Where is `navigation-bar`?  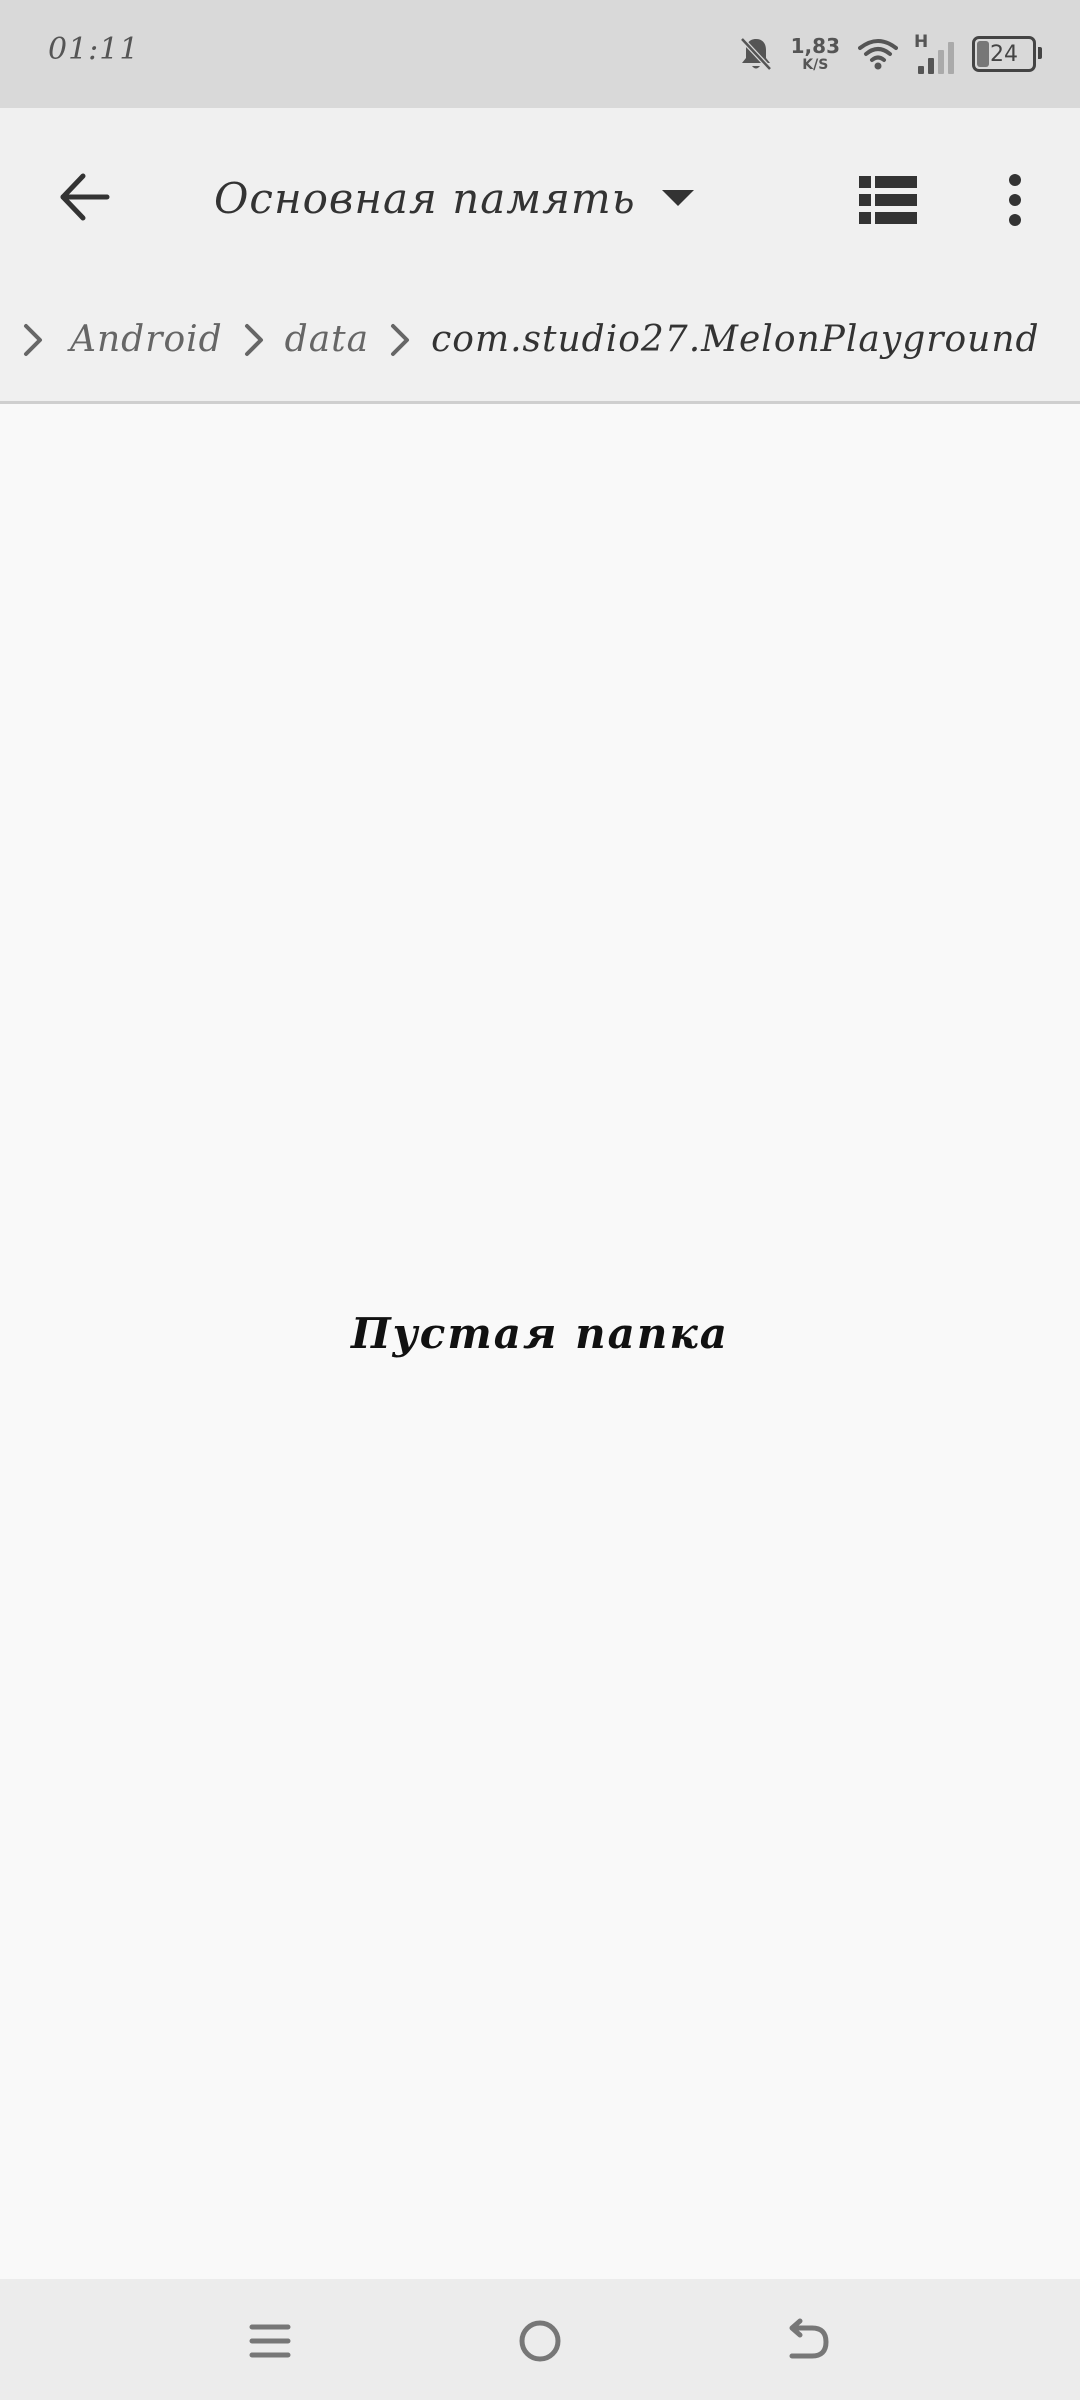
navigation-bar is located at coordinates (540, 2339).